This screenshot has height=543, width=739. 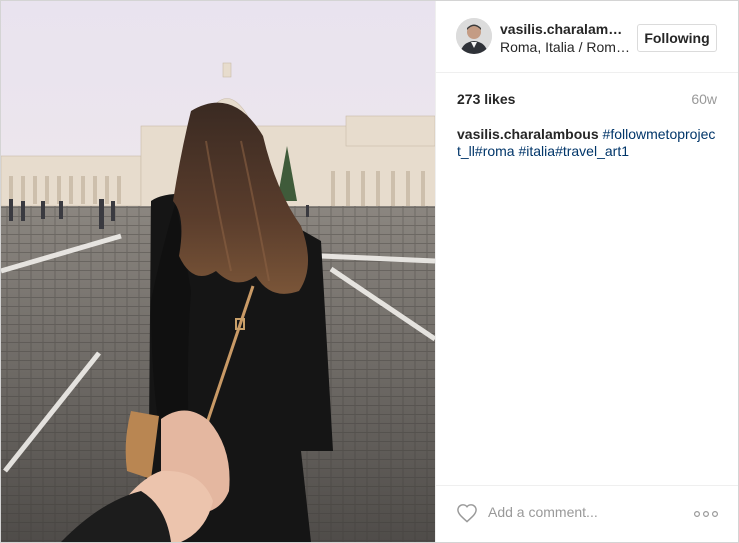 What do you see at coordinates (706, 514) in the screenshot?
I see `more-options-icon` at bounding box center [706, 514].